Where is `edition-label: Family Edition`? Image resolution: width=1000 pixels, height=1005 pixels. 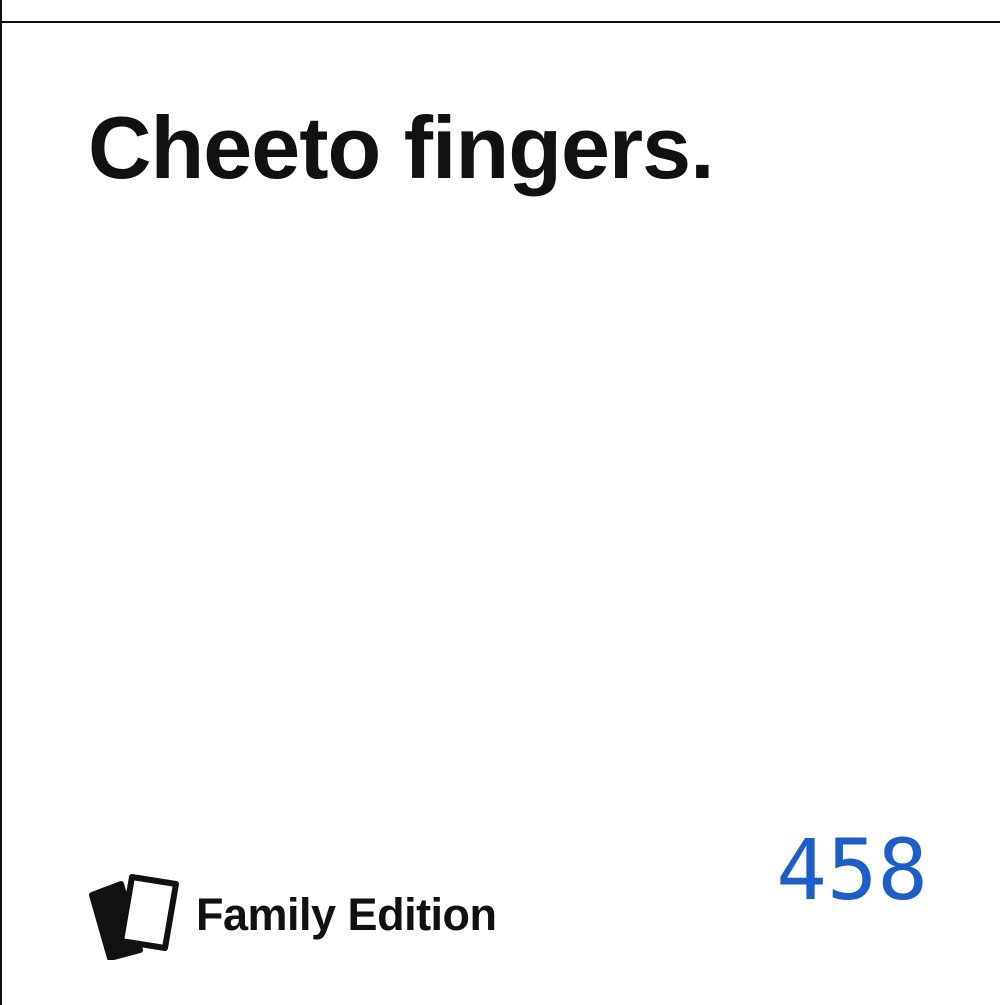 edition-label: Family Edition is located at coordinates (346, 914).